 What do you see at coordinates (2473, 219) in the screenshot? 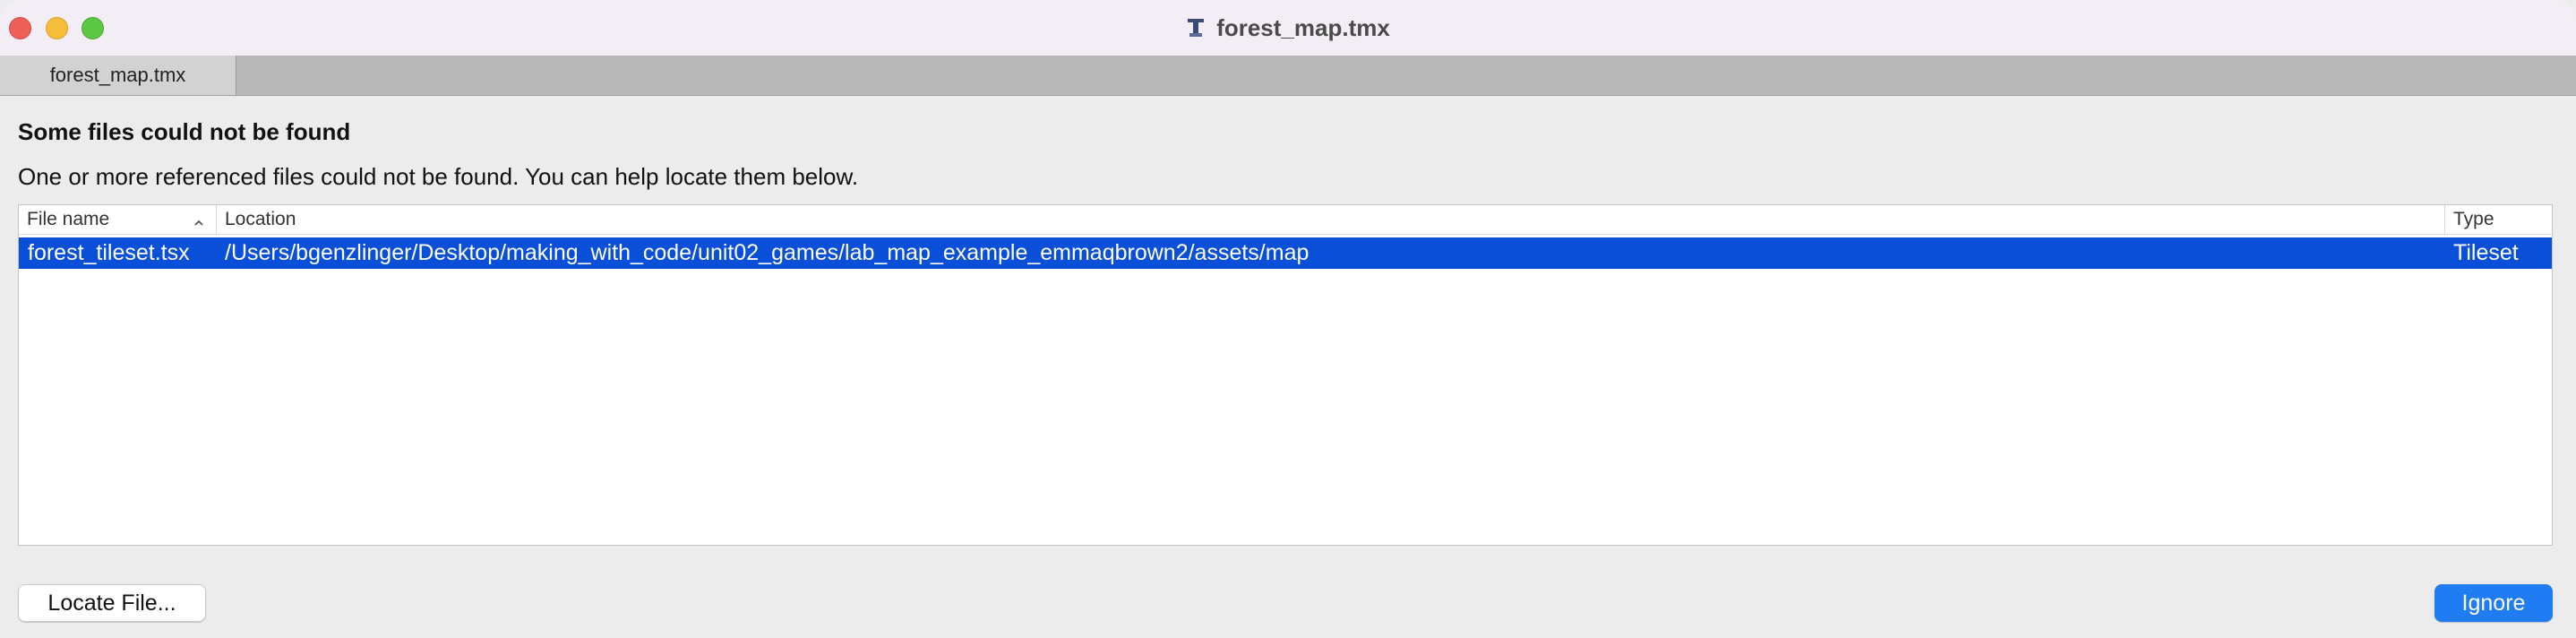
I see `column-label-type: Type` at bounding box center [2473, 219].